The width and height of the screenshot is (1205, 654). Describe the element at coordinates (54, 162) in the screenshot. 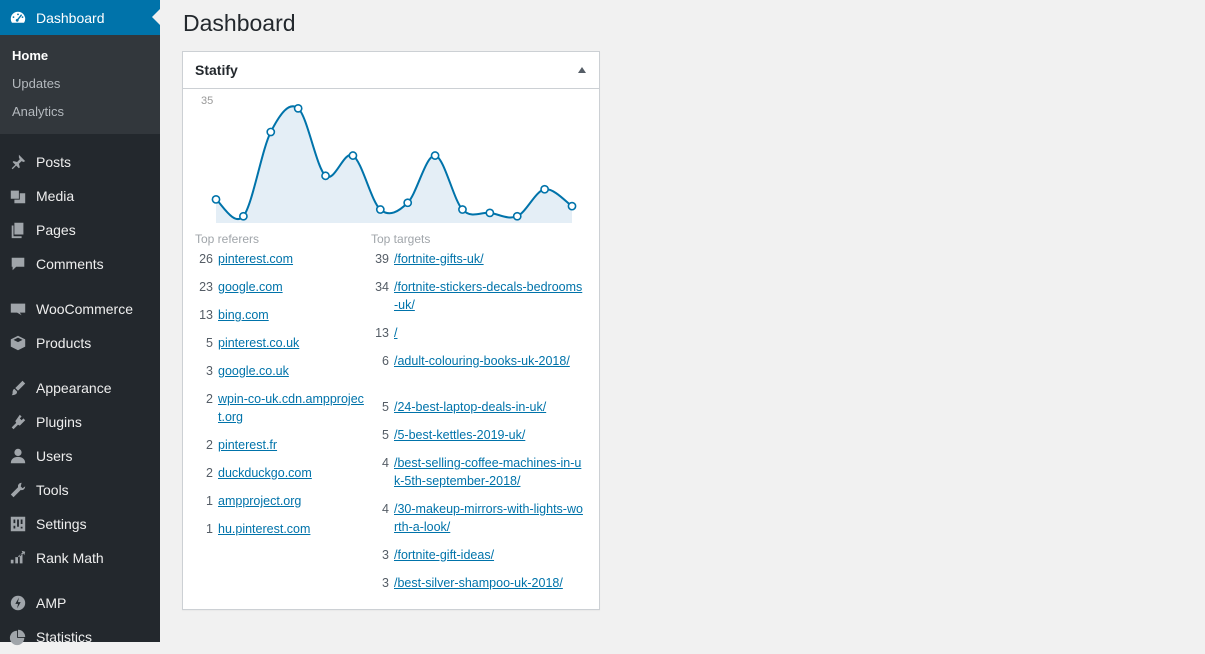

I see `menu-posts-label: Posts` at that location.